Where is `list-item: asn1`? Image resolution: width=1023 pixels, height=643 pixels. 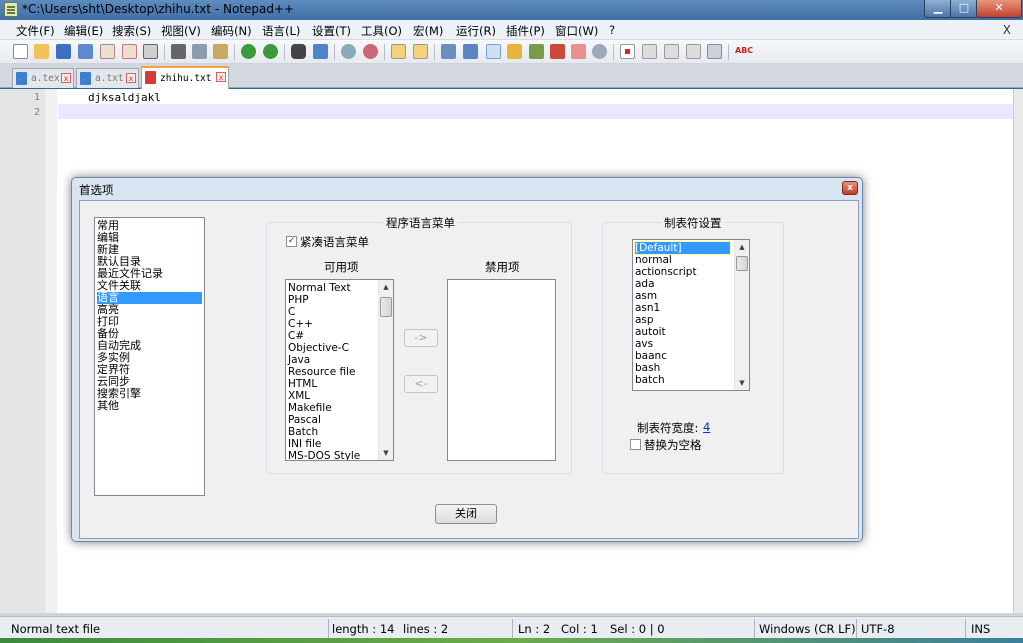 list-item: asn1 is located at coordinates (647, 308).